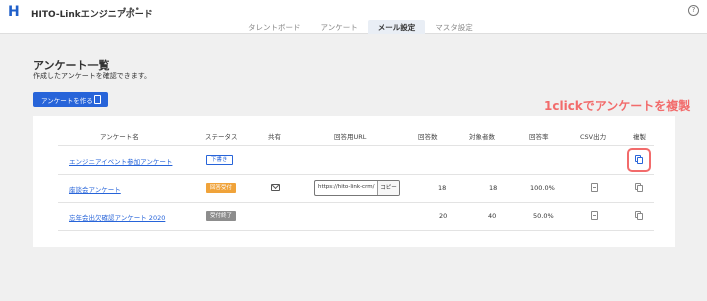 The height and width of the screenshot is (301, 707). Describe the element at coordinates (120, 161) in the screenshot. I see `survey-name-link: エンジニアイベント参加アンケート` at that location.